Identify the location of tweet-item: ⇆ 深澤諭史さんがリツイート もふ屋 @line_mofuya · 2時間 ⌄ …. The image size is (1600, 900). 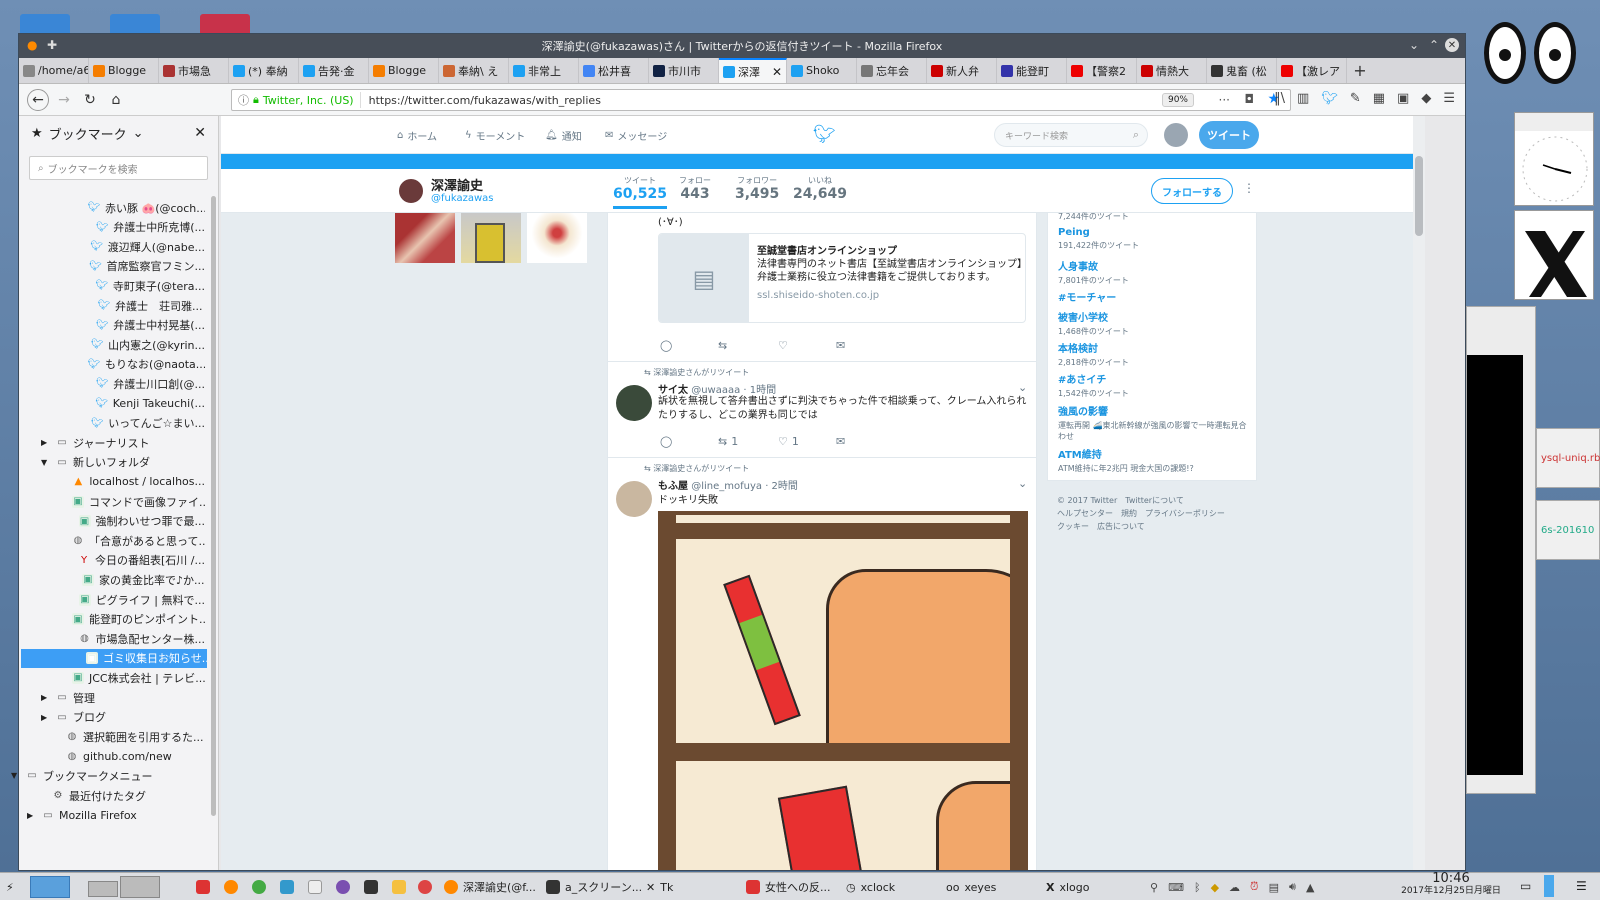
(822, 664).